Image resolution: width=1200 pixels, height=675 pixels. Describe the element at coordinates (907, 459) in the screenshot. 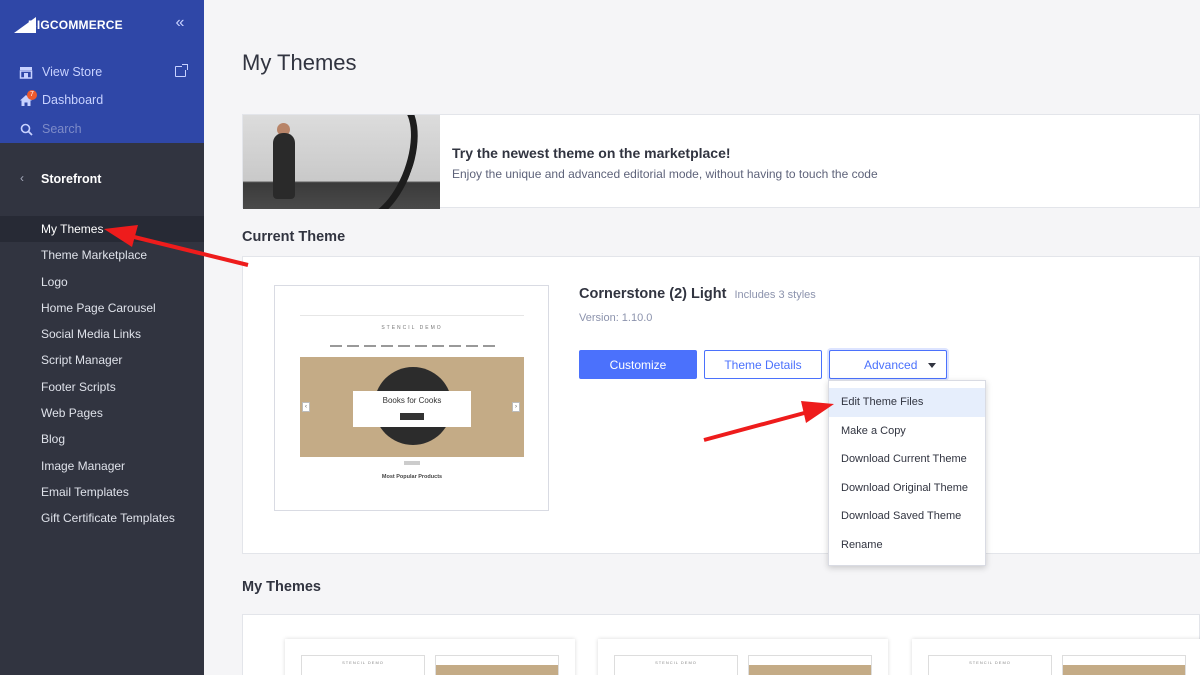

I see `menu-item-download-current-theme: Download Current Theme` at that location.